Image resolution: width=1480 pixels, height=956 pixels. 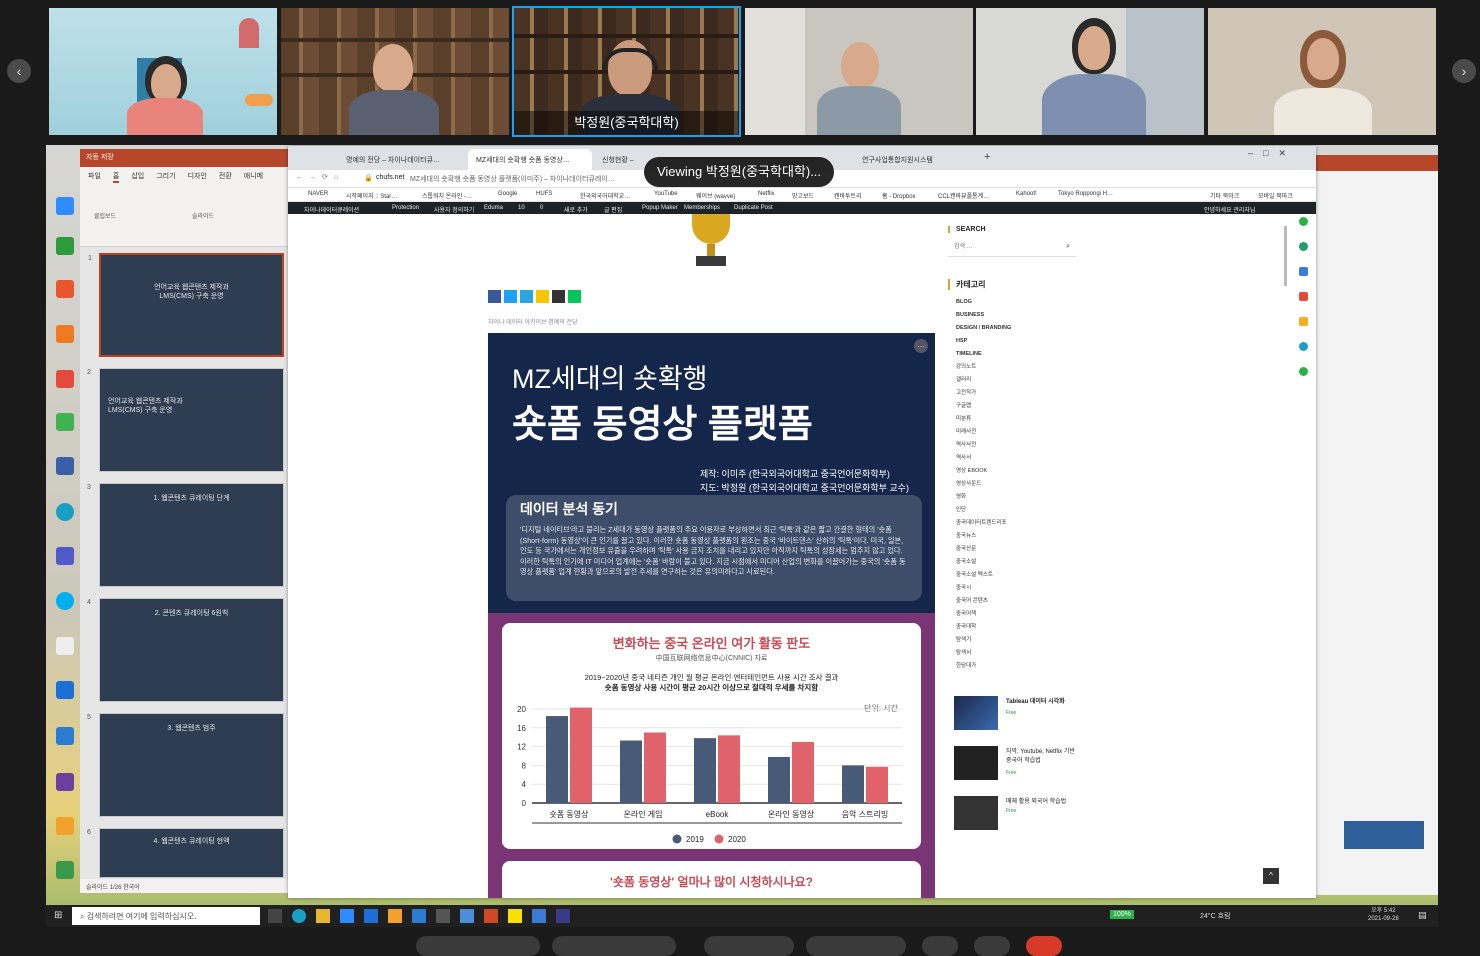 I want to click on category-link: 탐색서, so click(x=1020, y=653).